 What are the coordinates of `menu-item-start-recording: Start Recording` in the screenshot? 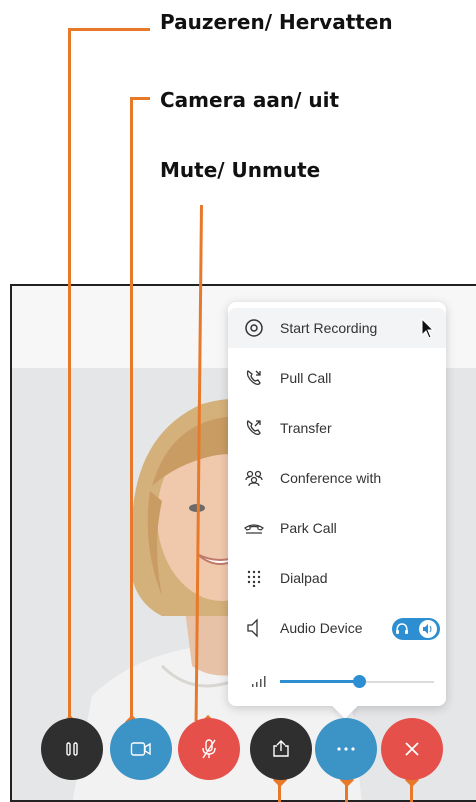 It's located at (337, 328).